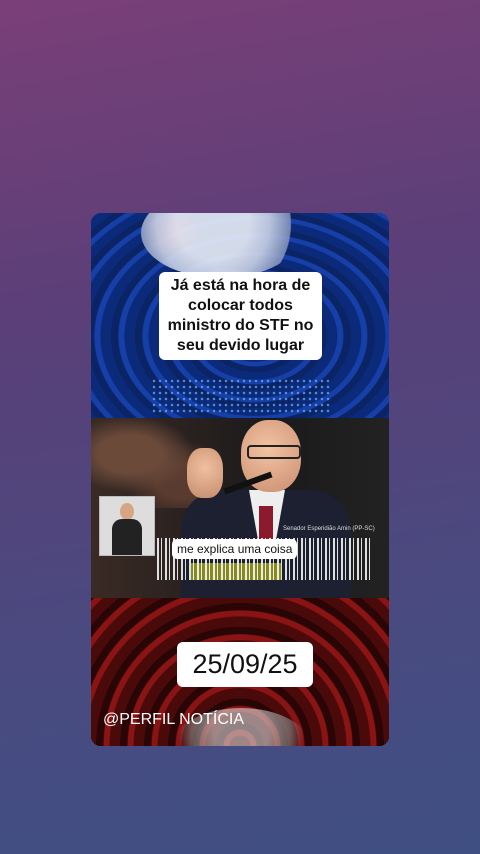 This screenshot has height=854, width=480. Describe the element at coordinates (241, 395) in the screenshot. I see `dot-pattern-decoration` at that location.